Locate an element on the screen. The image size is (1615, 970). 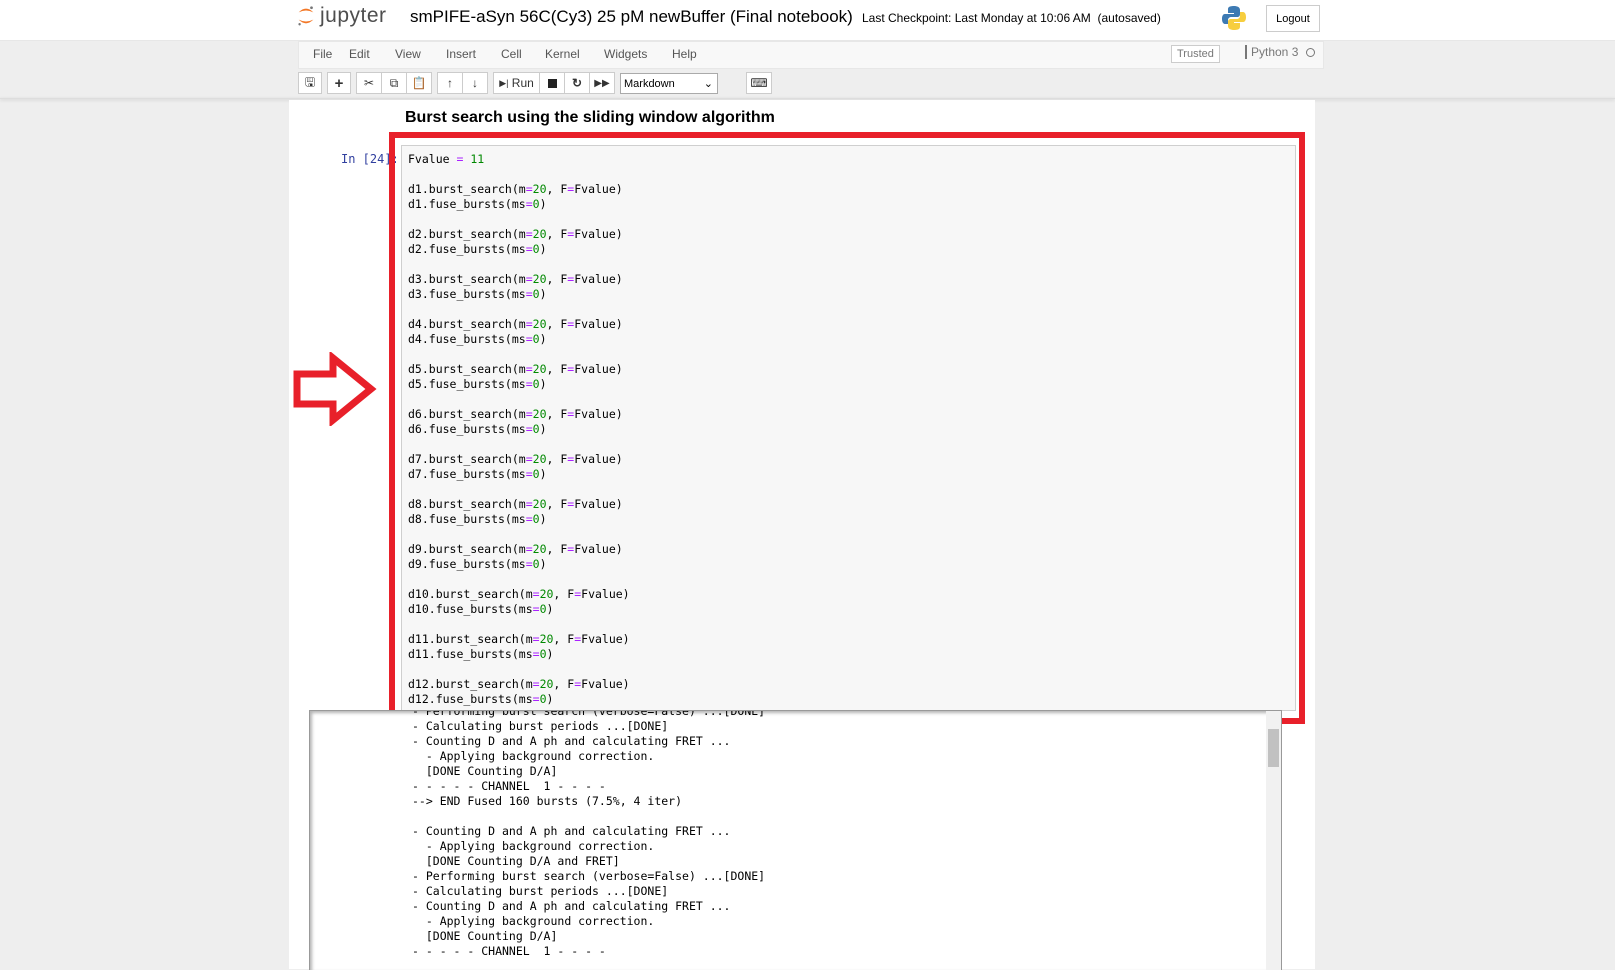
save-icon: 🖫 is located at coordinates (310, 81).